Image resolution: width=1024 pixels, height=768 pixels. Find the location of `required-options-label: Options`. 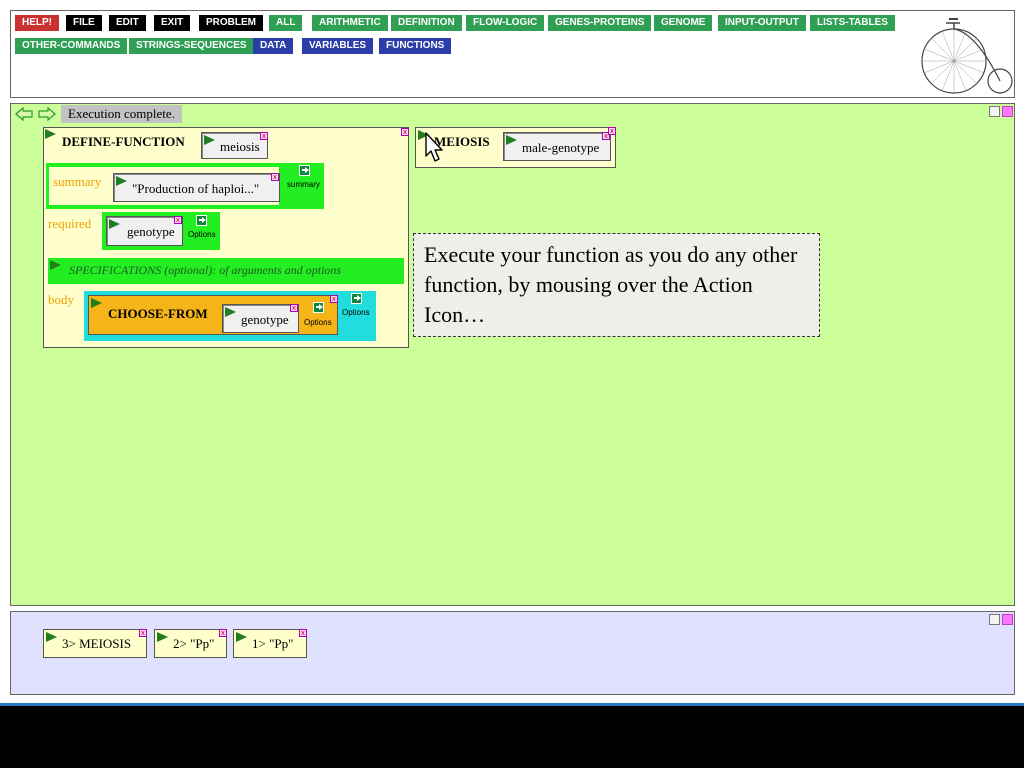

required-options-label: Options is located at coordinates (202, 234).